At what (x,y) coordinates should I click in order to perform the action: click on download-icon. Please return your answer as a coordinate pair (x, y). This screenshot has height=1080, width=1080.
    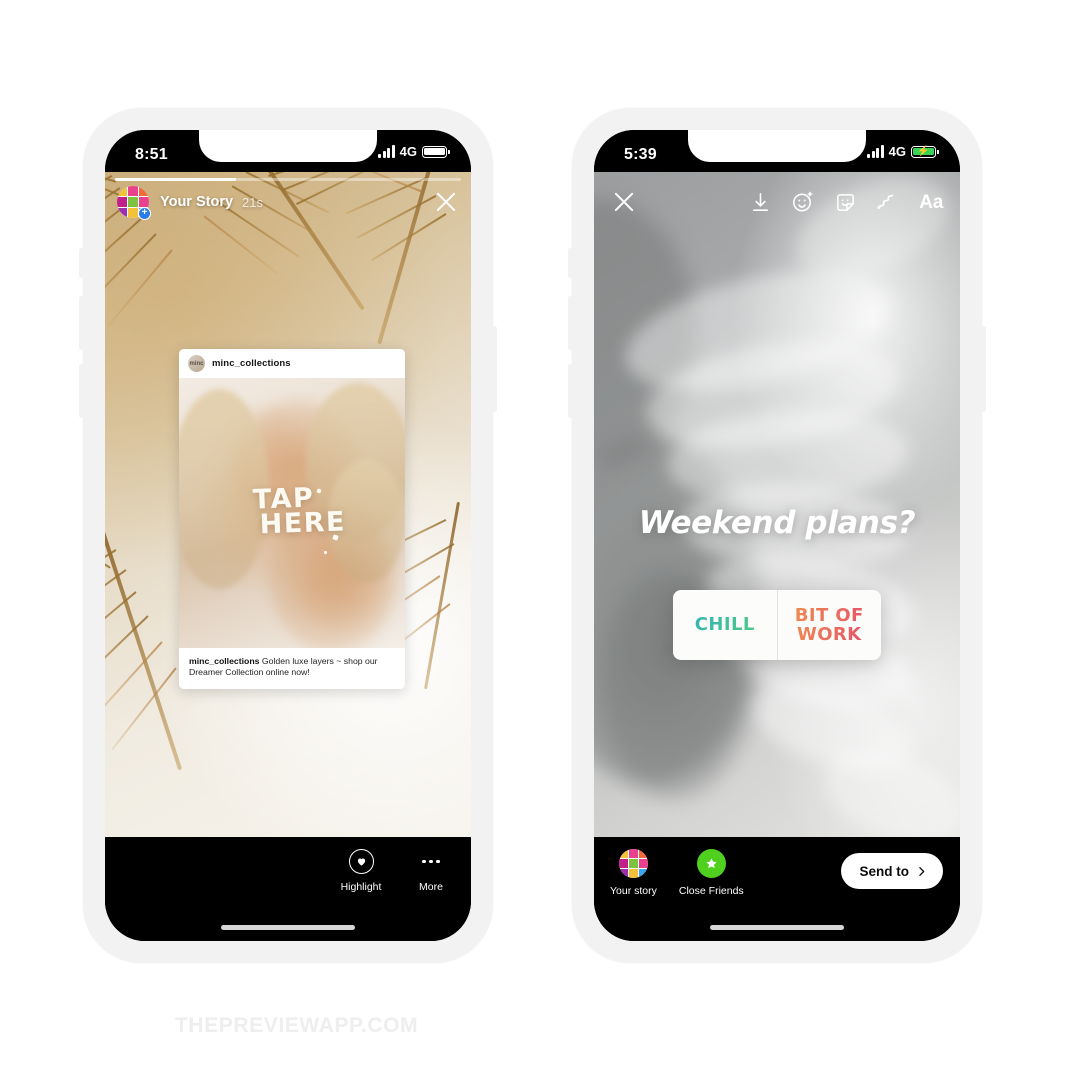
    Looking at the image, I should click on (760, 202).